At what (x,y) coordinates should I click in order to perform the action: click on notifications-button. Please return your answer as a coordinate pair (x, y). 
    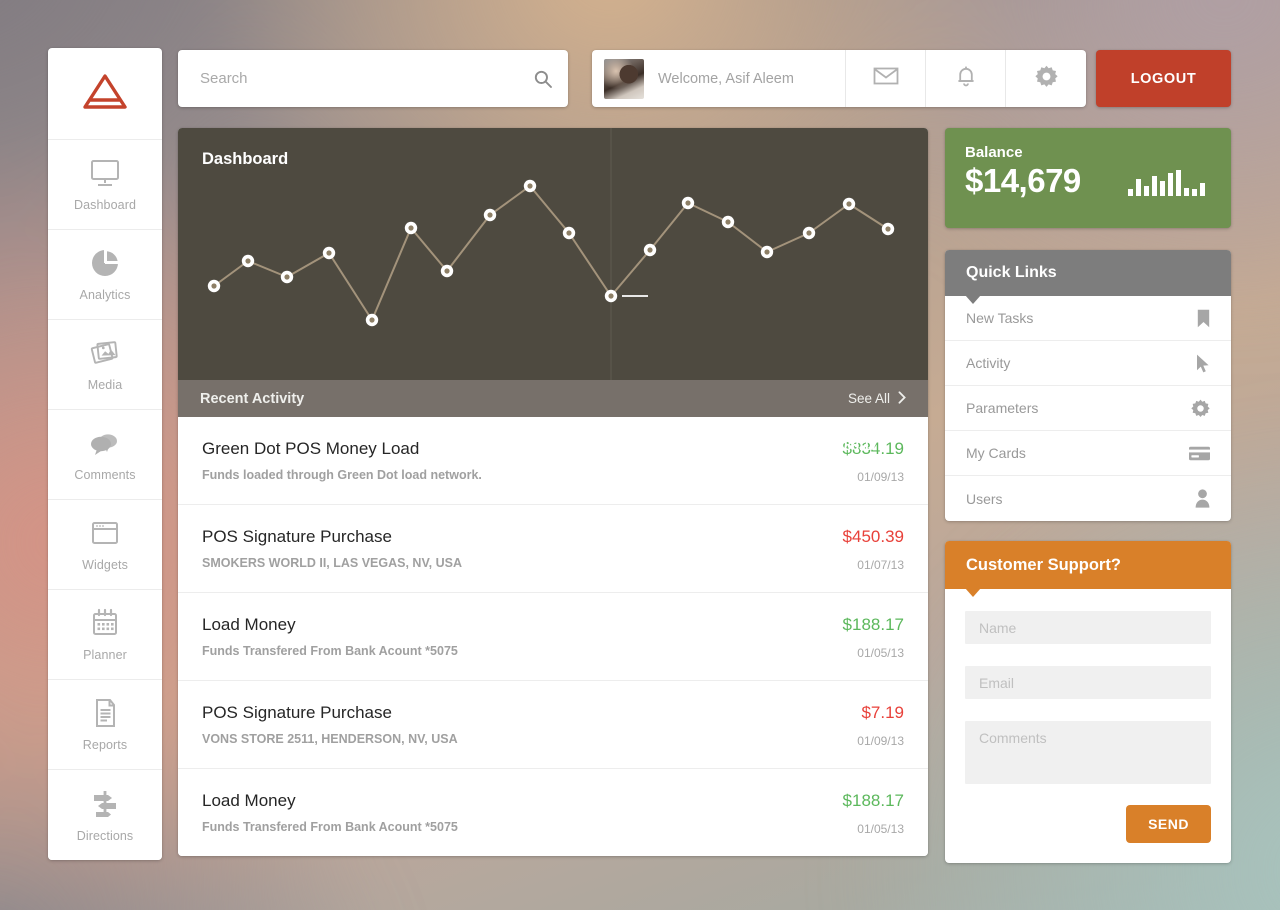
    Looking at the image, I should click on (966, 78).